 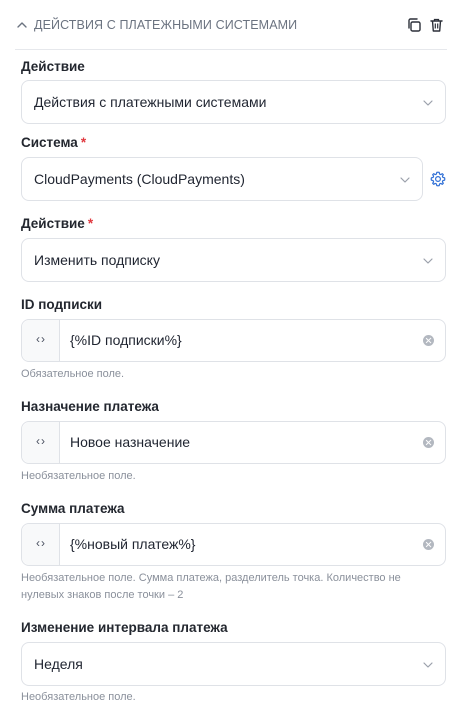 I want to click on header-divider, so click(x=231, y=49).